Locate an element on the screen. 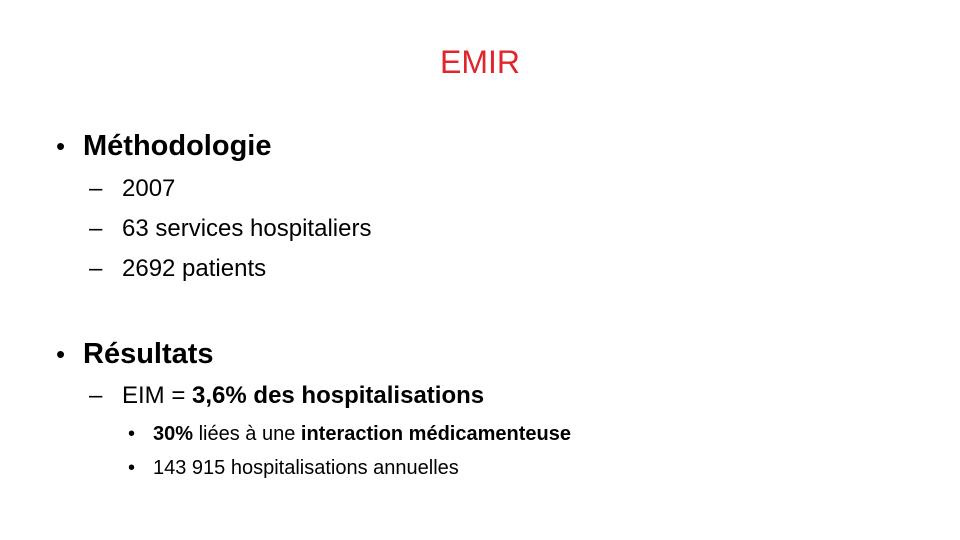 The width and height of the screenshot is (960, 540). list-item-text: 2692 patients is located at coordinates (194, 268).